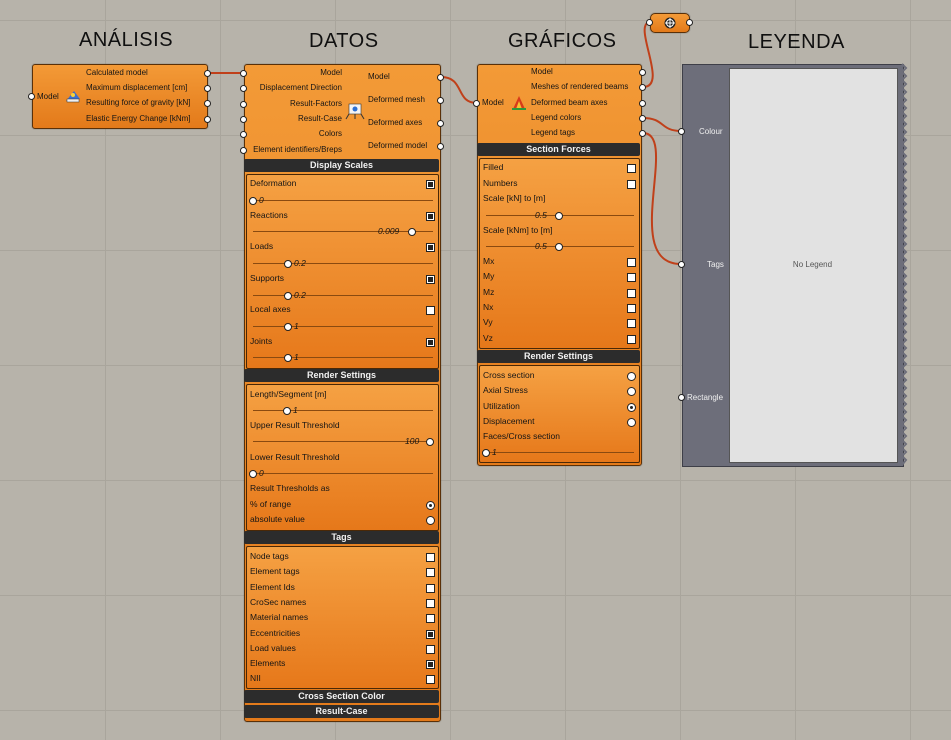 The height and width of the screenshot is (740, 951). Describe the element at coordinates (681, 397) in the screenshot. I see `legend-rectangle-input-port` at that location.